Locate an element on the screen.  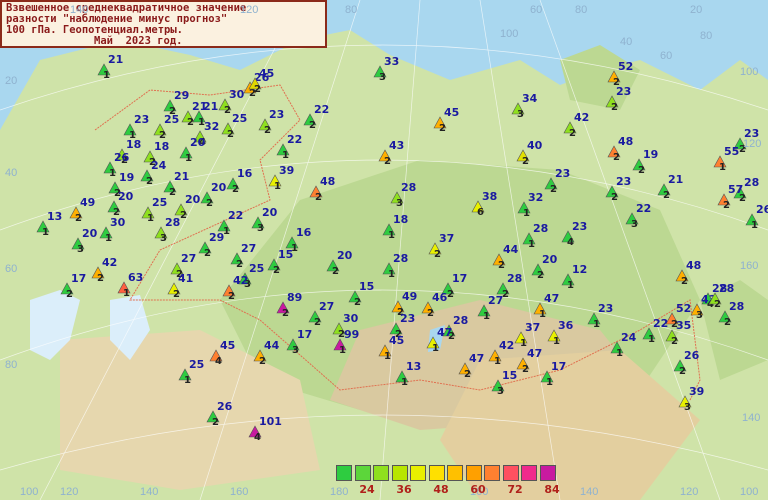
station-value: 43 is located at coordinates (396, 145).